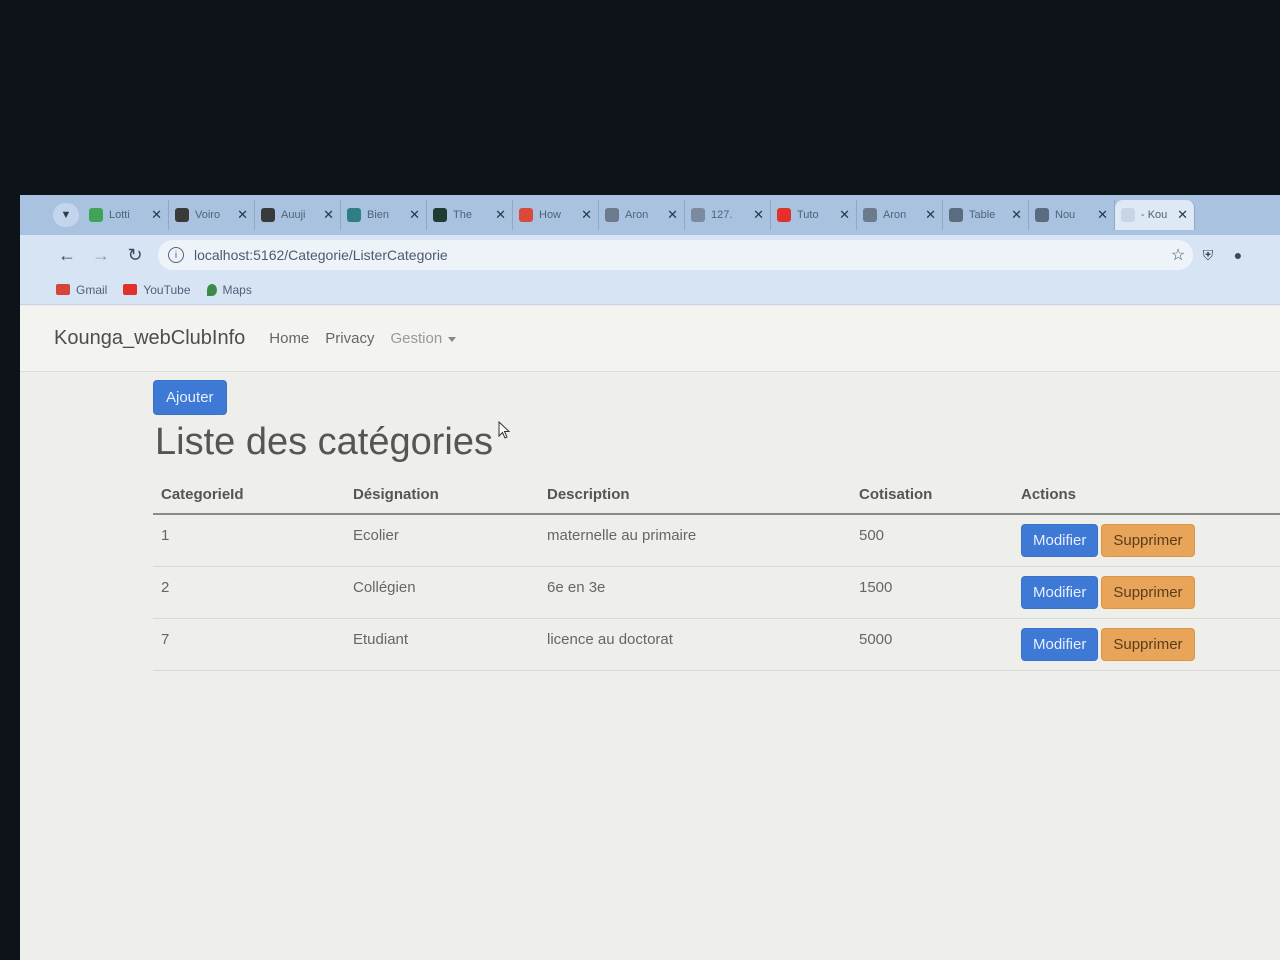 The height and width of the screenshot is (960, 1280). I want to click on url-text: localhost:5162/Categorie/ListerCategorie, so click(321, 255).